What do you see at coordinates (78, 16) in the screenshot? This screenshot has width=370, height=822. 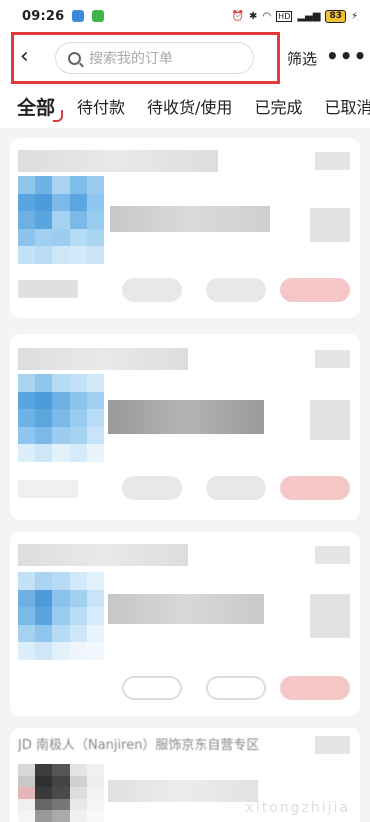 I see `app-notification-icon` at bounding box center [78, 16].